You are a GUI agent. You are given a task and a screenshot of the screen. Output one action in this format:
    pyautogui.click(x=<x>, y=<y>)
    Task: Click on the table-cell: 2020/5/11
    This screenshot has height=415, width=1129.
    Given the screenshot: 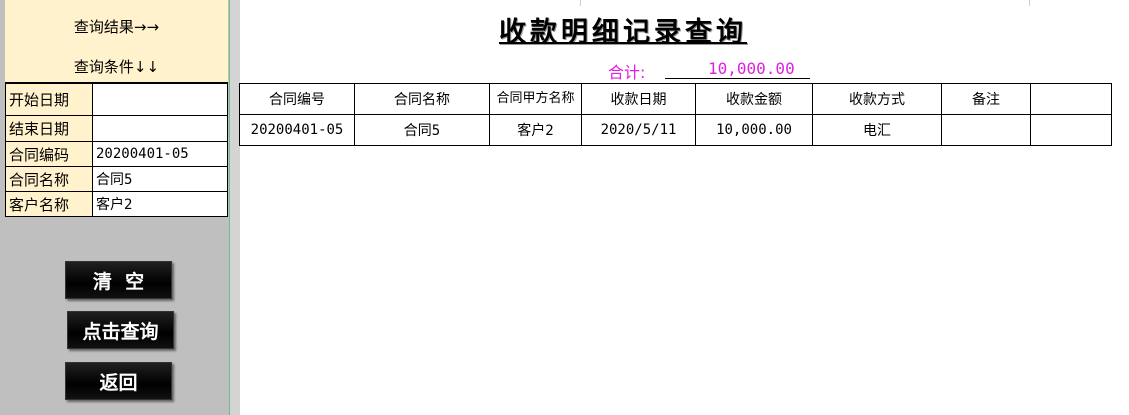 What is the action you would take?
    pyautogui.click(x=638, y=130)
    